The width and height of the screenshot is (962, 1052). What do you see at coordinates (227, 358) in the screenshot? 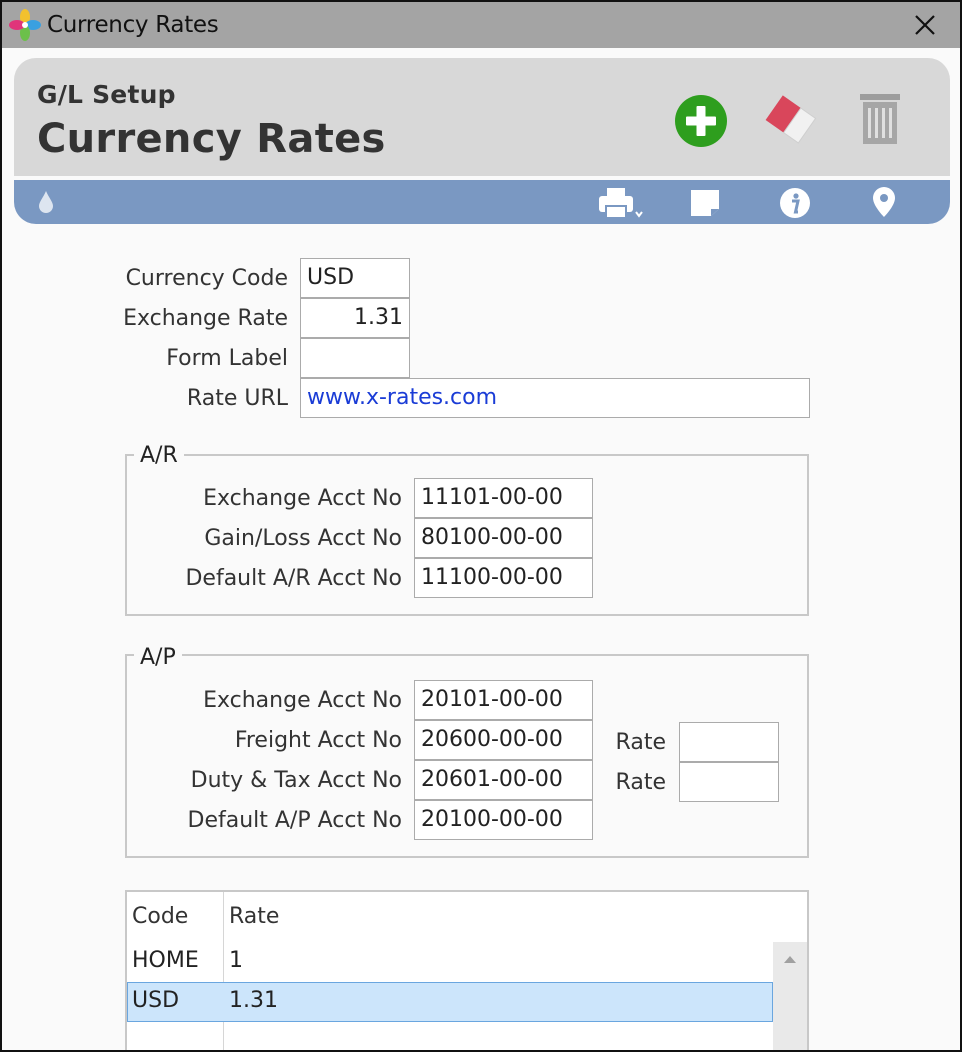
I see `form-label-label: Form Label` at bounding box center [227, 358].